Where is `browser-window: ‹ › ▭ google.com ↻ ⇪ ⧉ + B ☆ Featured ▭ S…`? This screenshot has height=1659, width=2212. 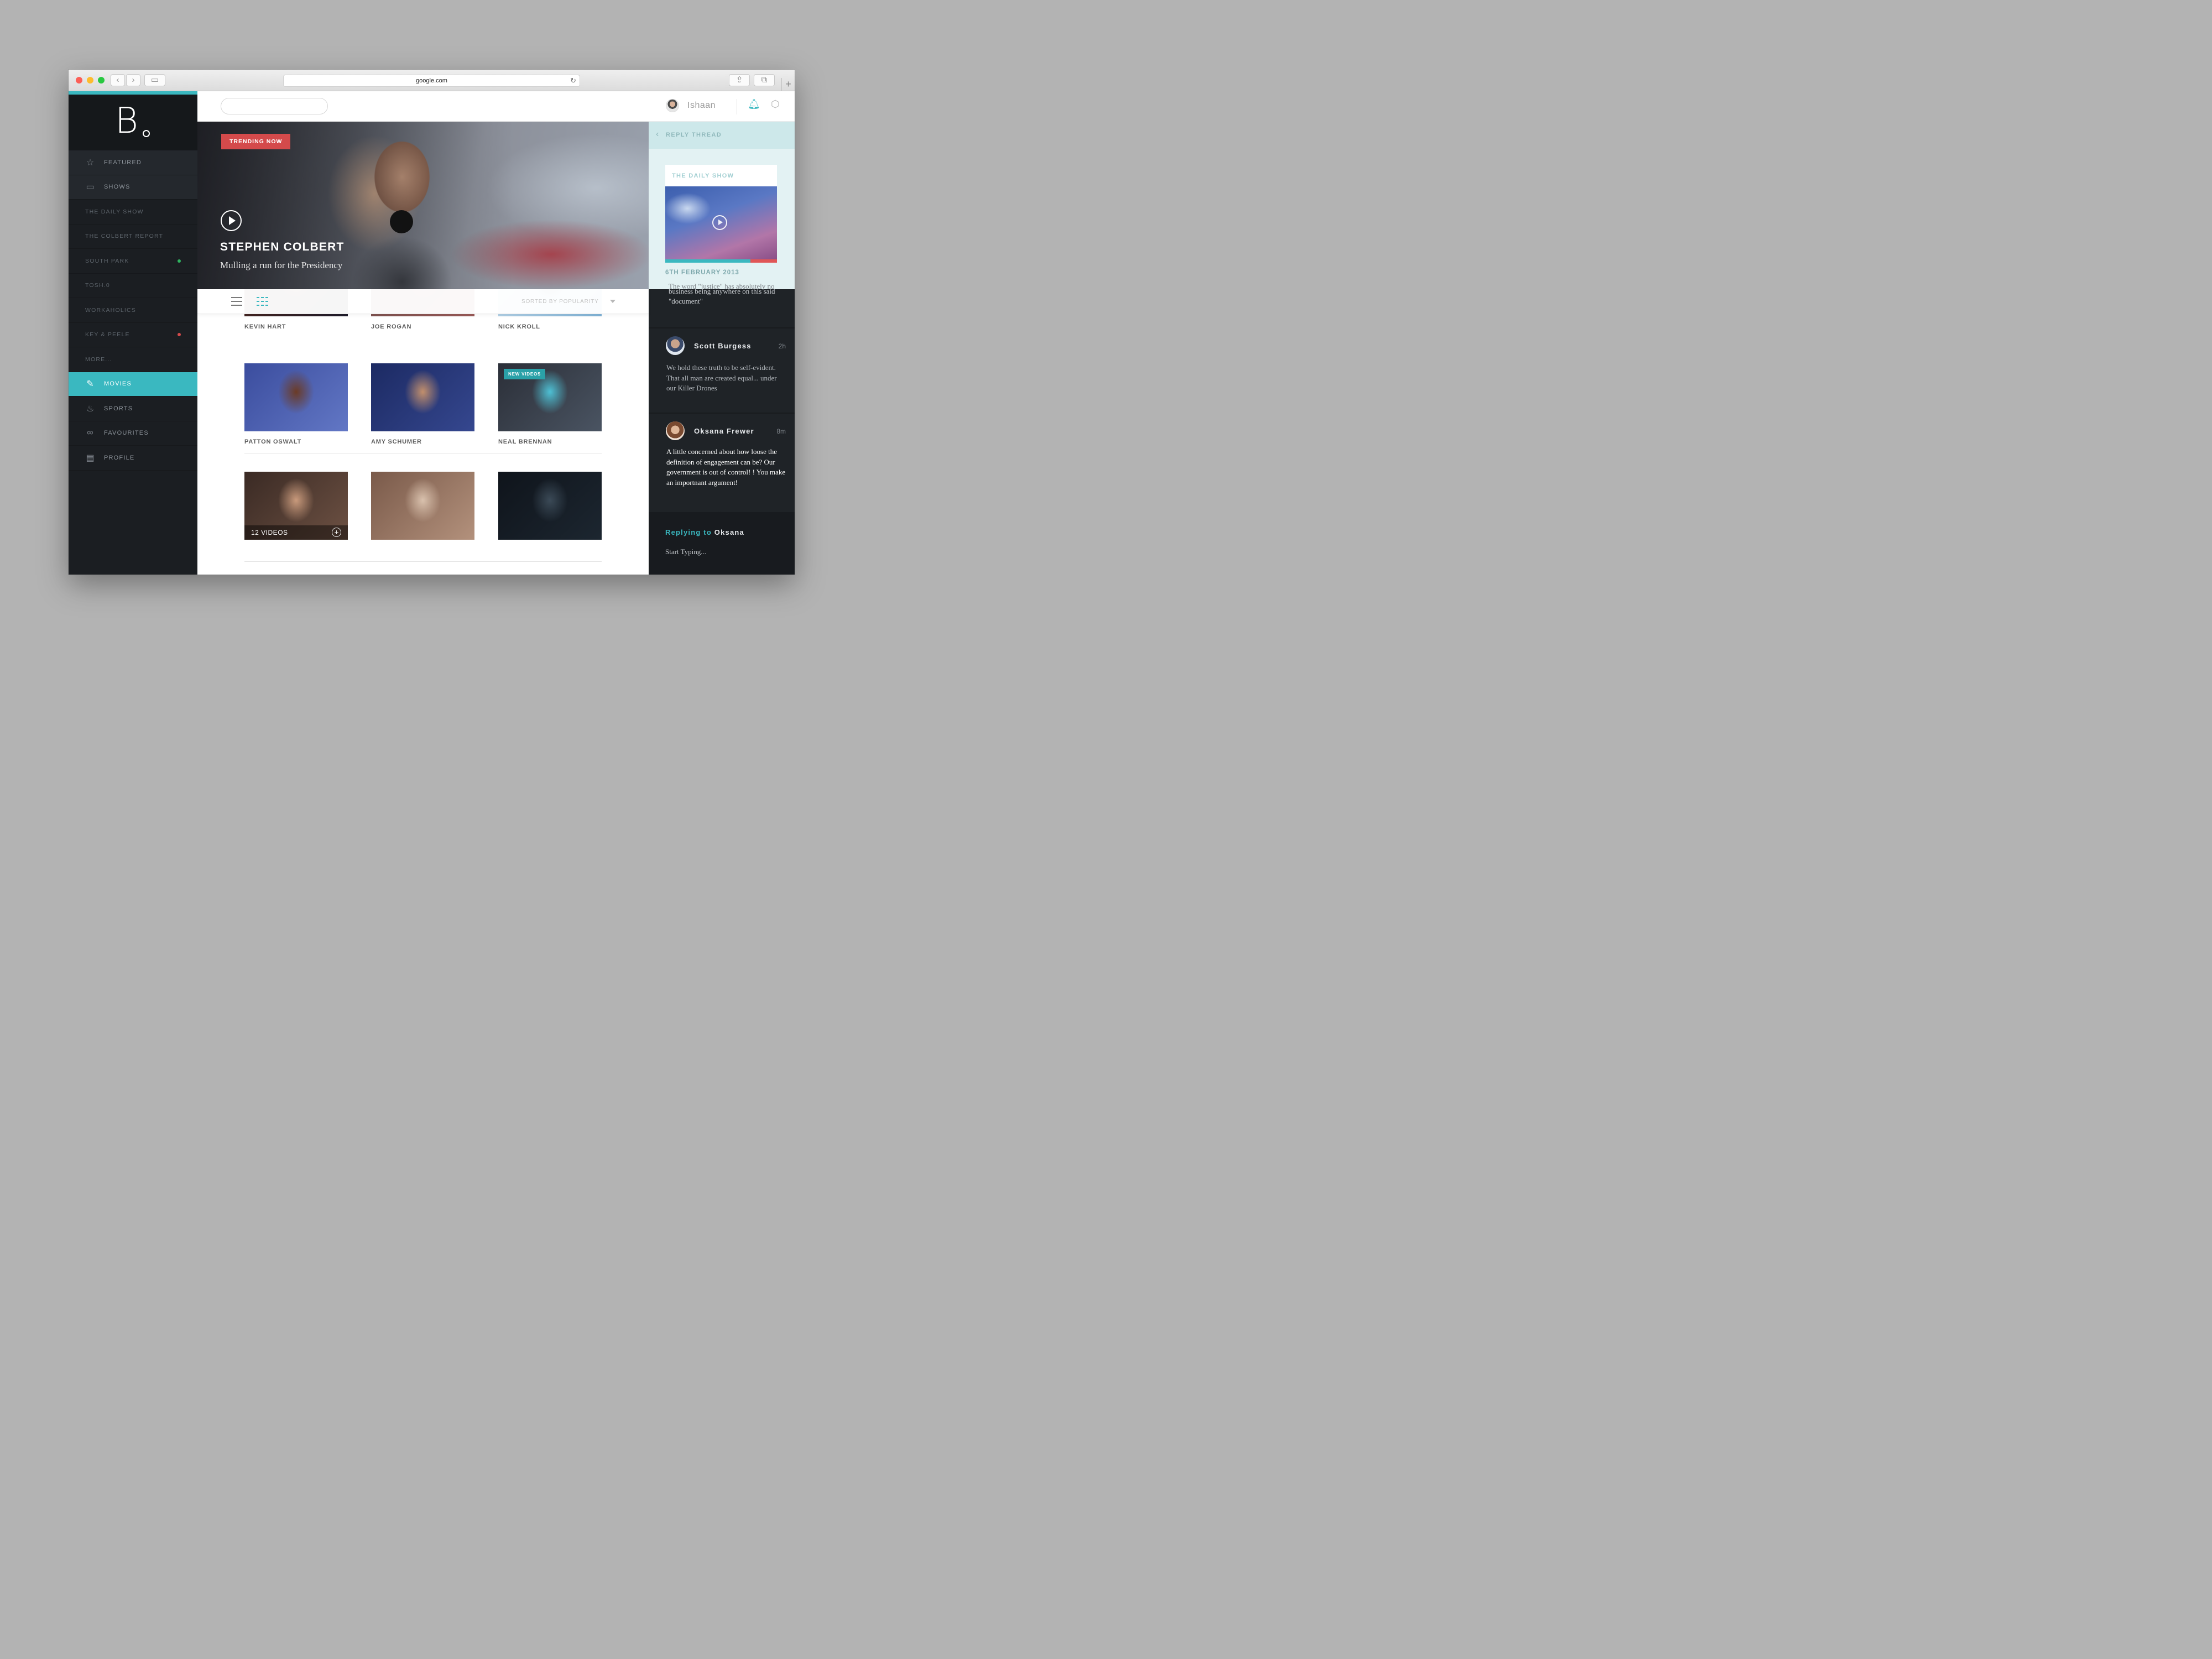 browser-window: ‹ › ▭ google.com ↻ ⇪ ⧉ + B ☆ Featured ▭ S… is located at coordinates (432, 323).